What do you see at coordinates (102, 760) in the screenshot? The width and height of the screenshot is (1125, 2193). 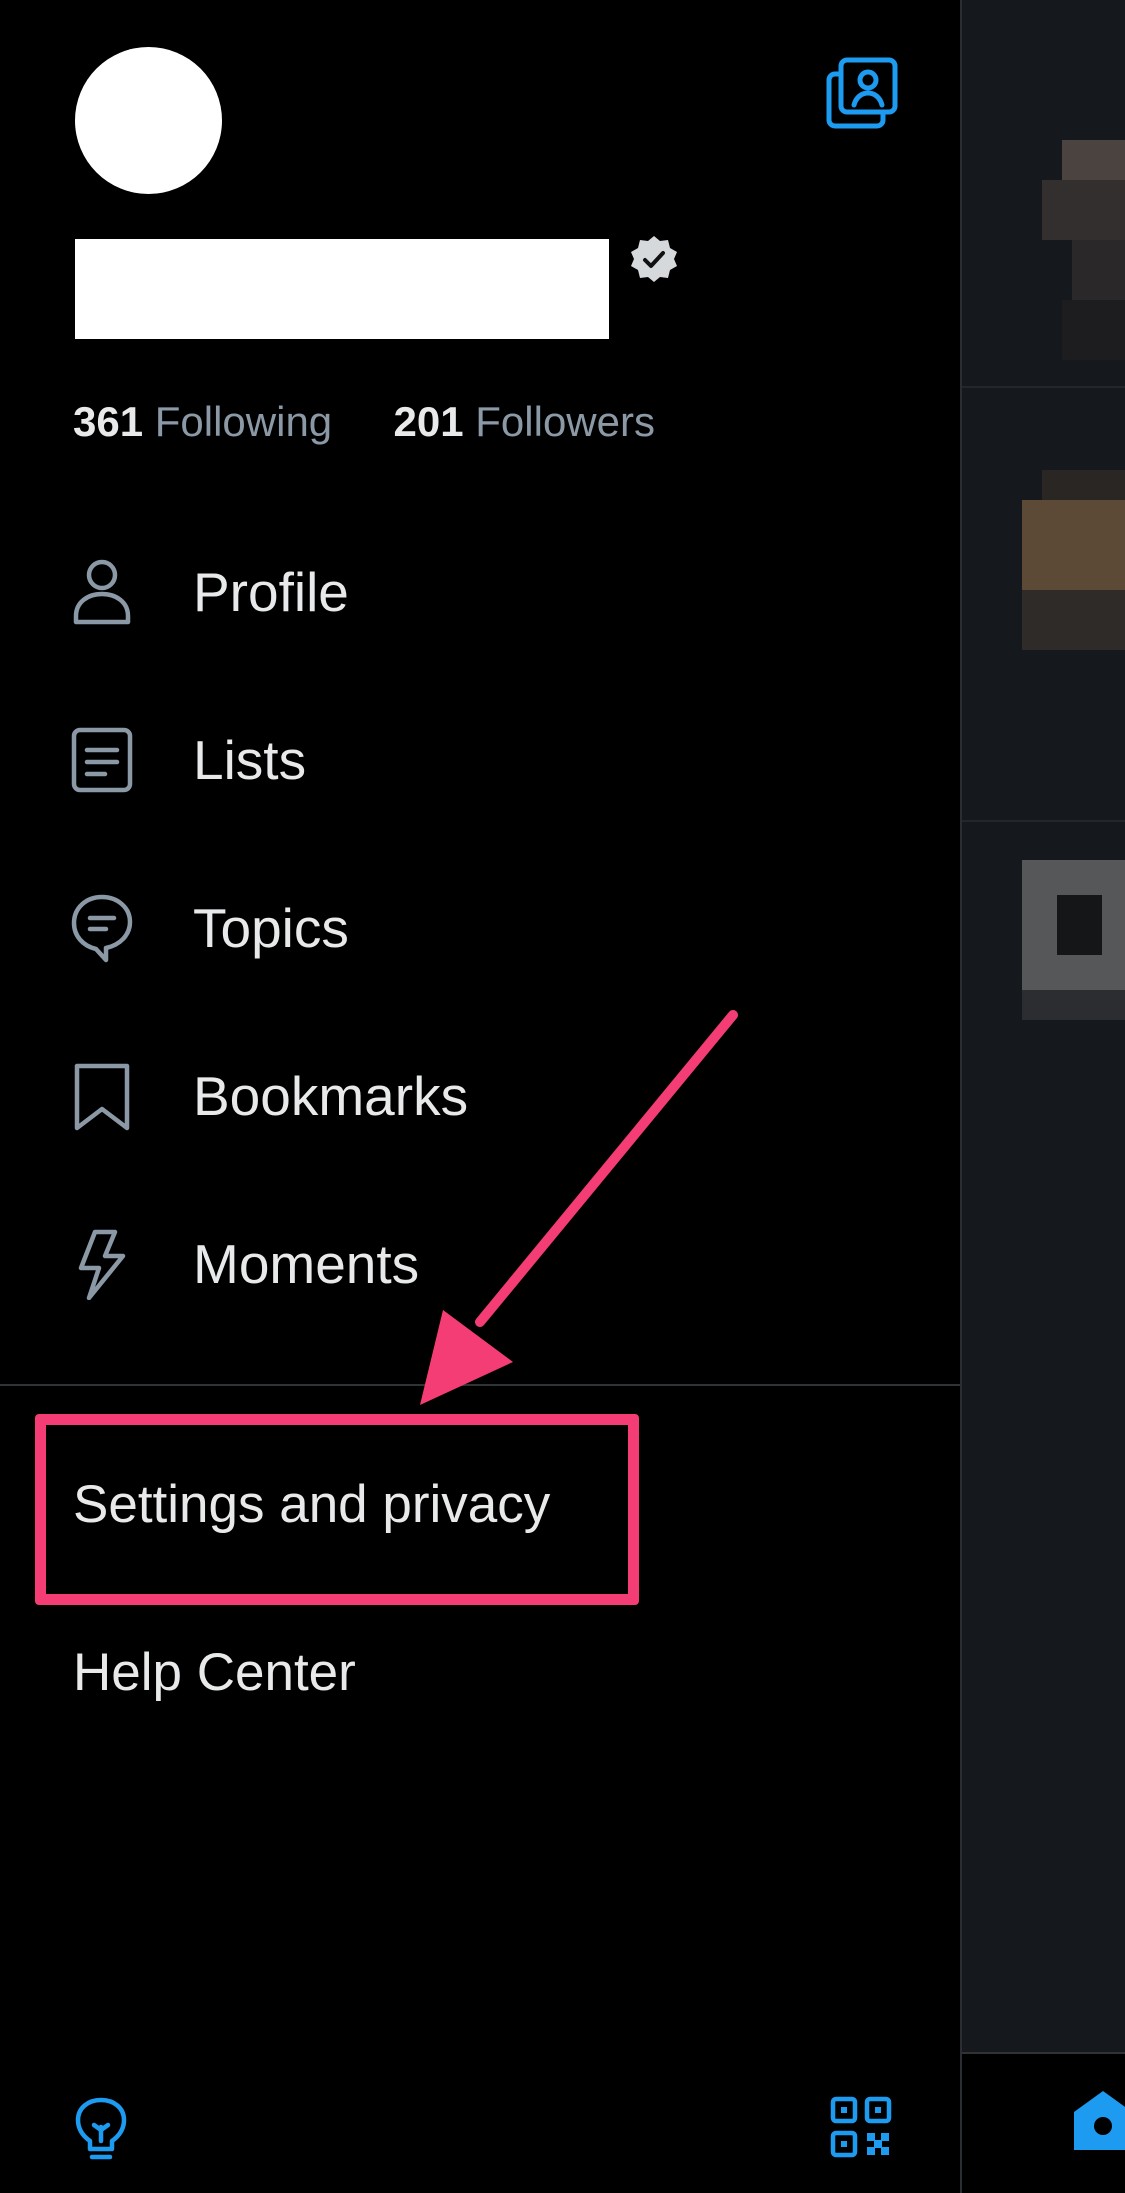 I see `list-icon` at bounding box center [102, 760].